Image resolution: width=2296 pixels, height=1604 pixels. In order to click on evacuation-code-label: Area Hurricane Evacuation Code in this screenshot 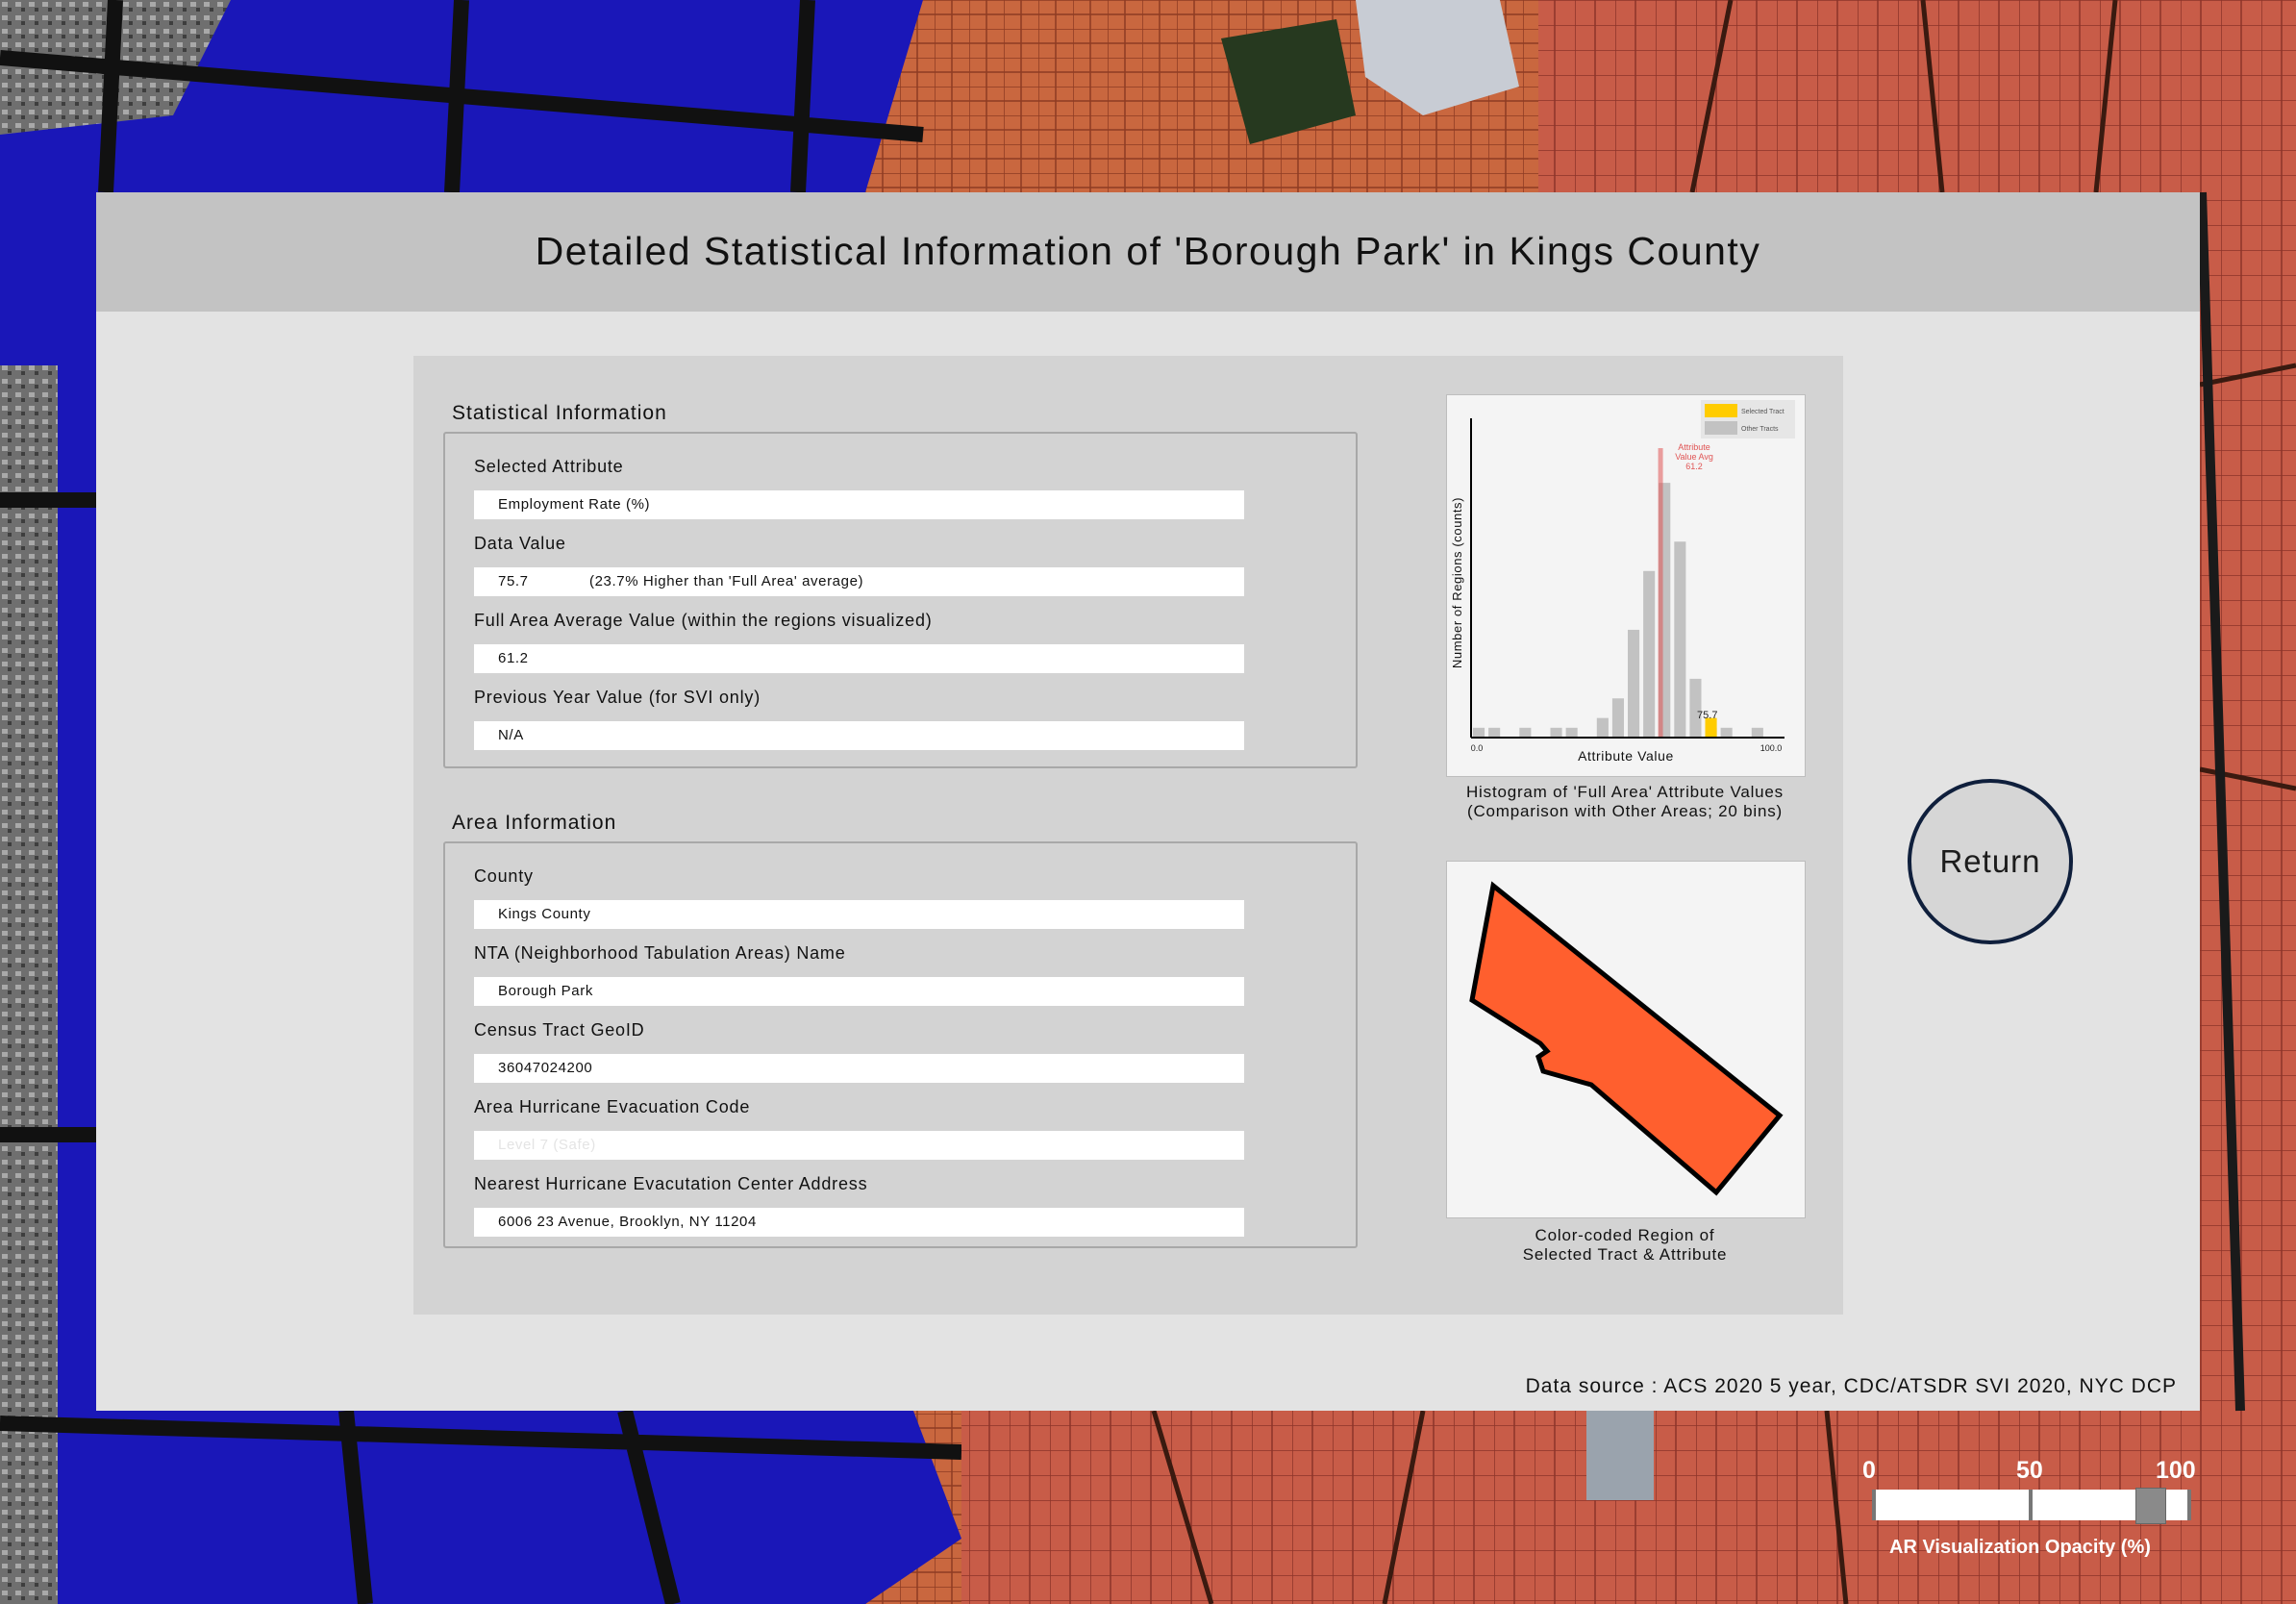, I will do `click(612, 1106)`.